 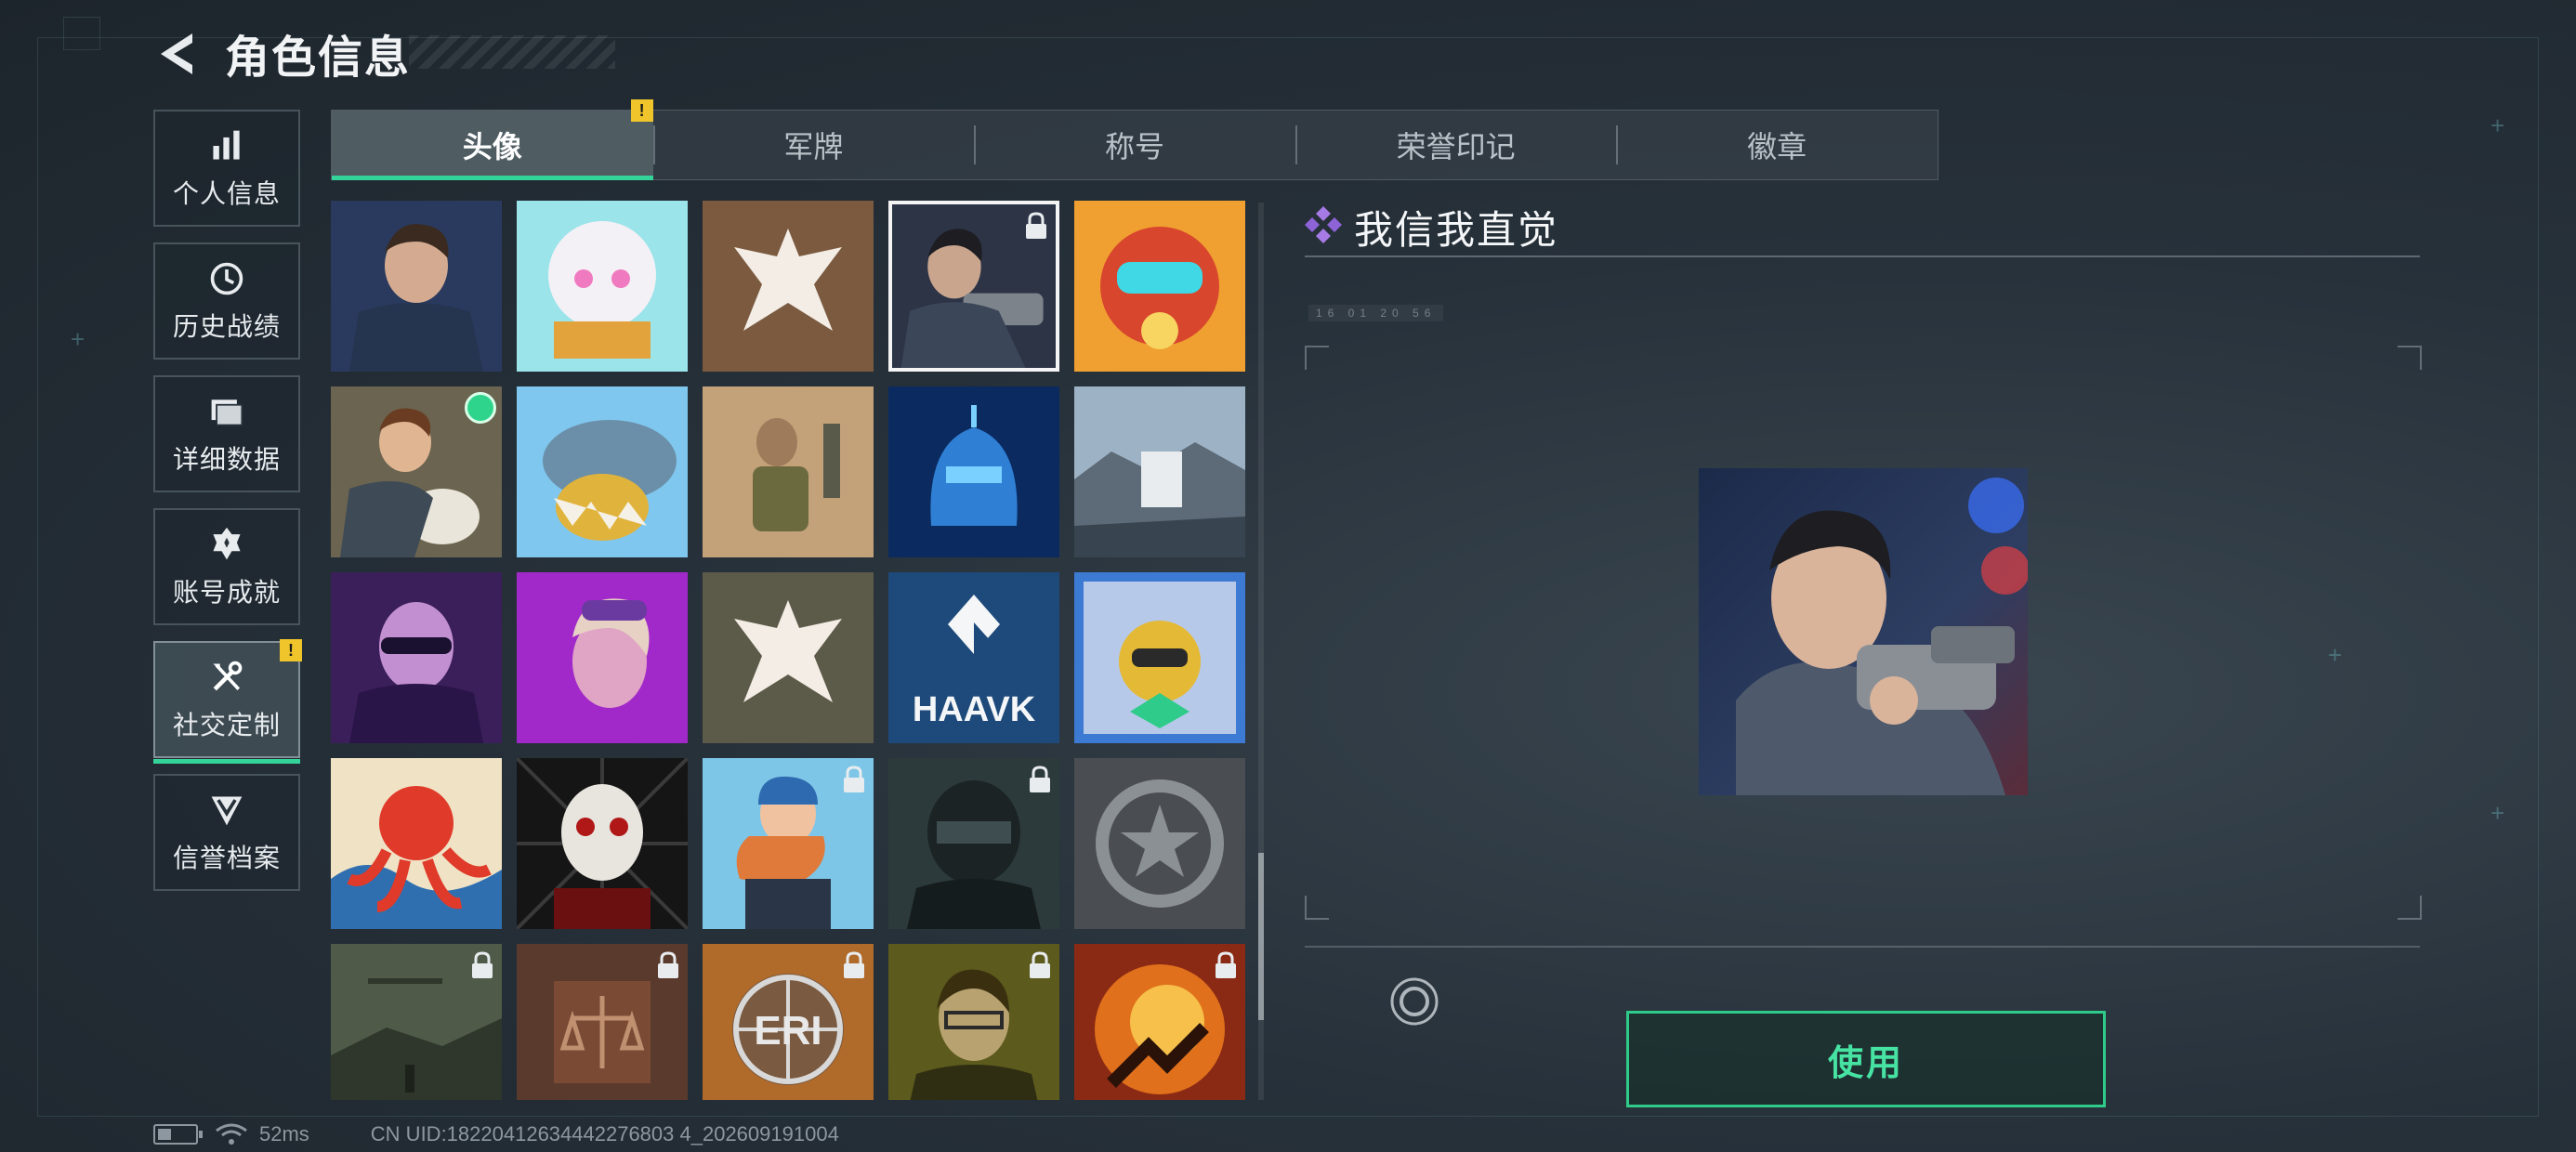 What do you see at coordinates (492, 147) in the screenshot?
I see `tab-label: 头像` at bounding box center [492, 147].